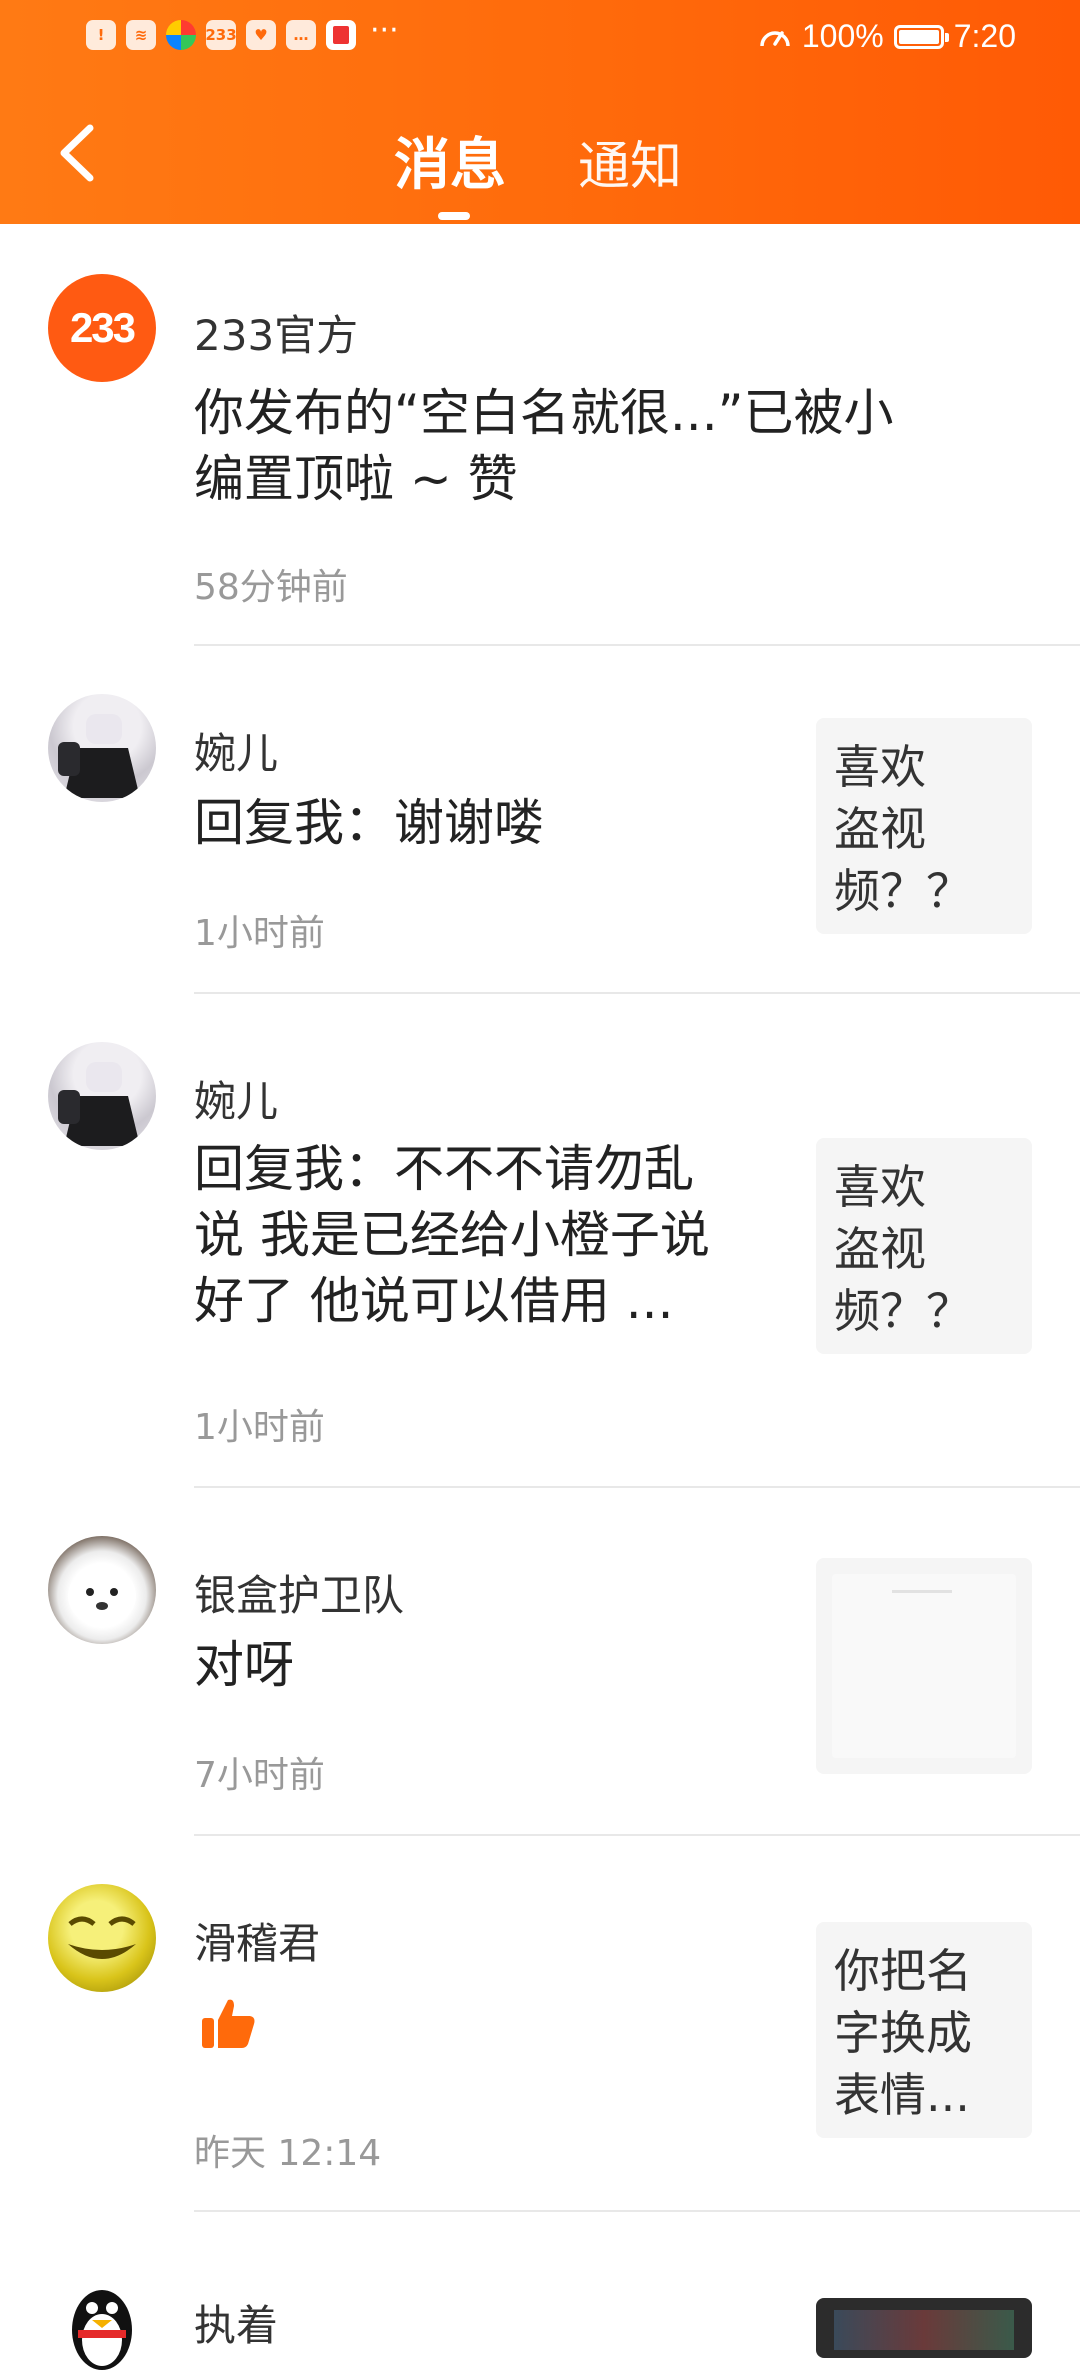  Describe the element at coordinates (259, 1775) in the screenshot. I see `timestamp: 7小时前` at that location.